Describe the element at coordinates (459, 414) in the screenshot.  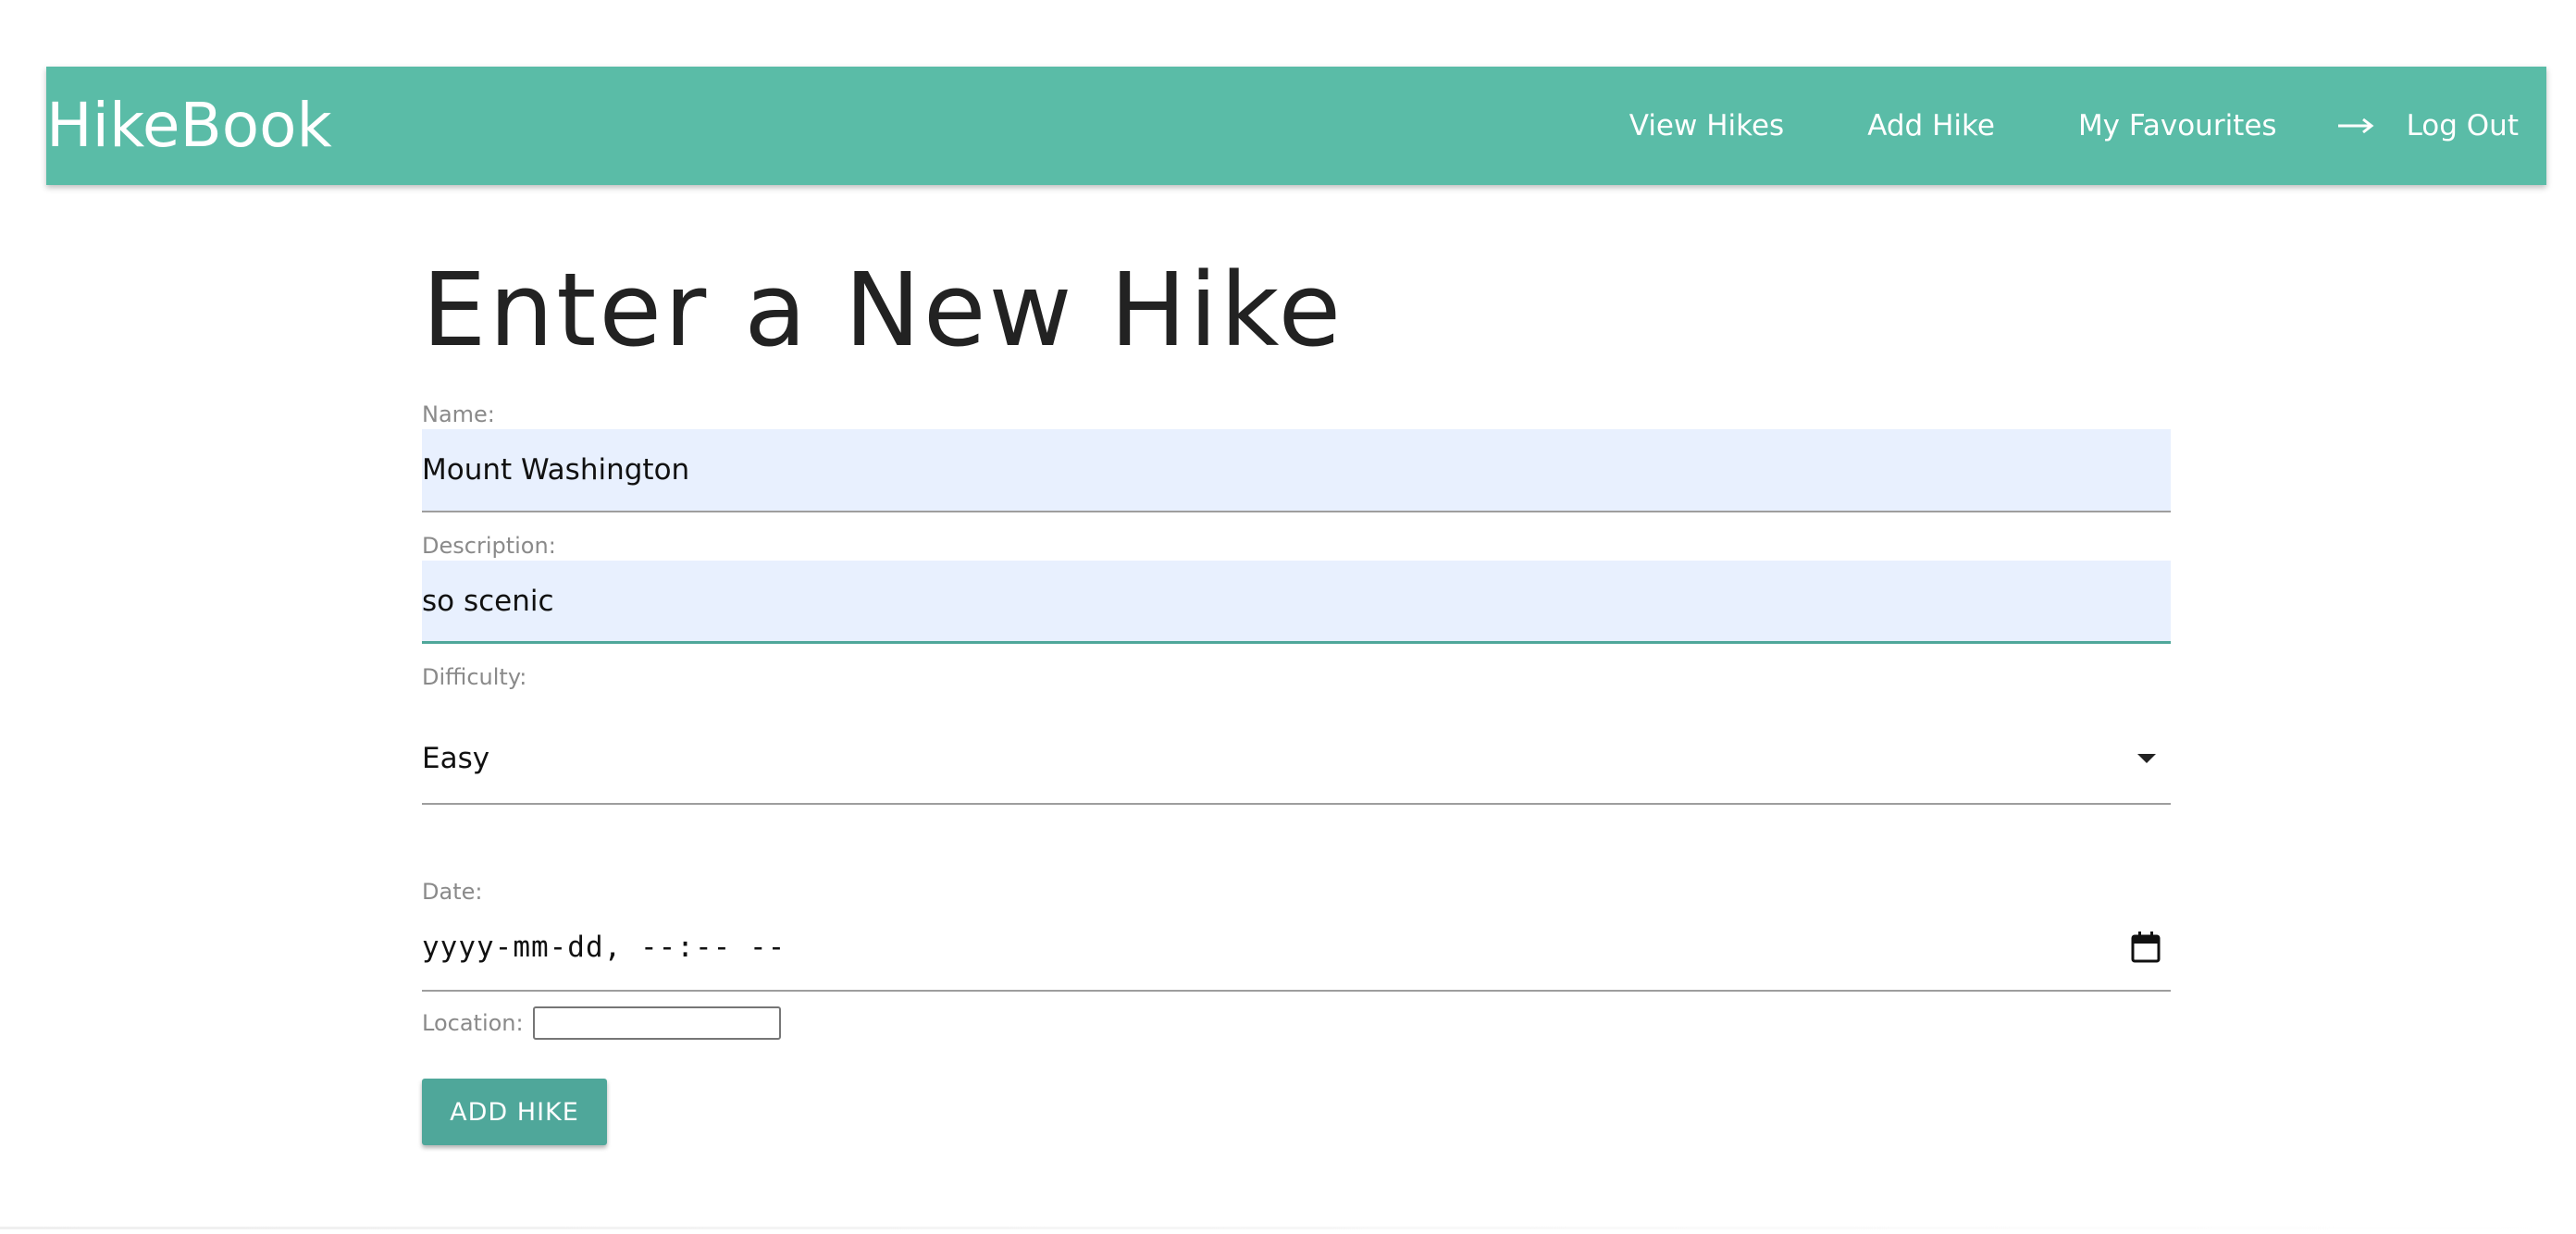
I see `name-label: Name:` at that location.